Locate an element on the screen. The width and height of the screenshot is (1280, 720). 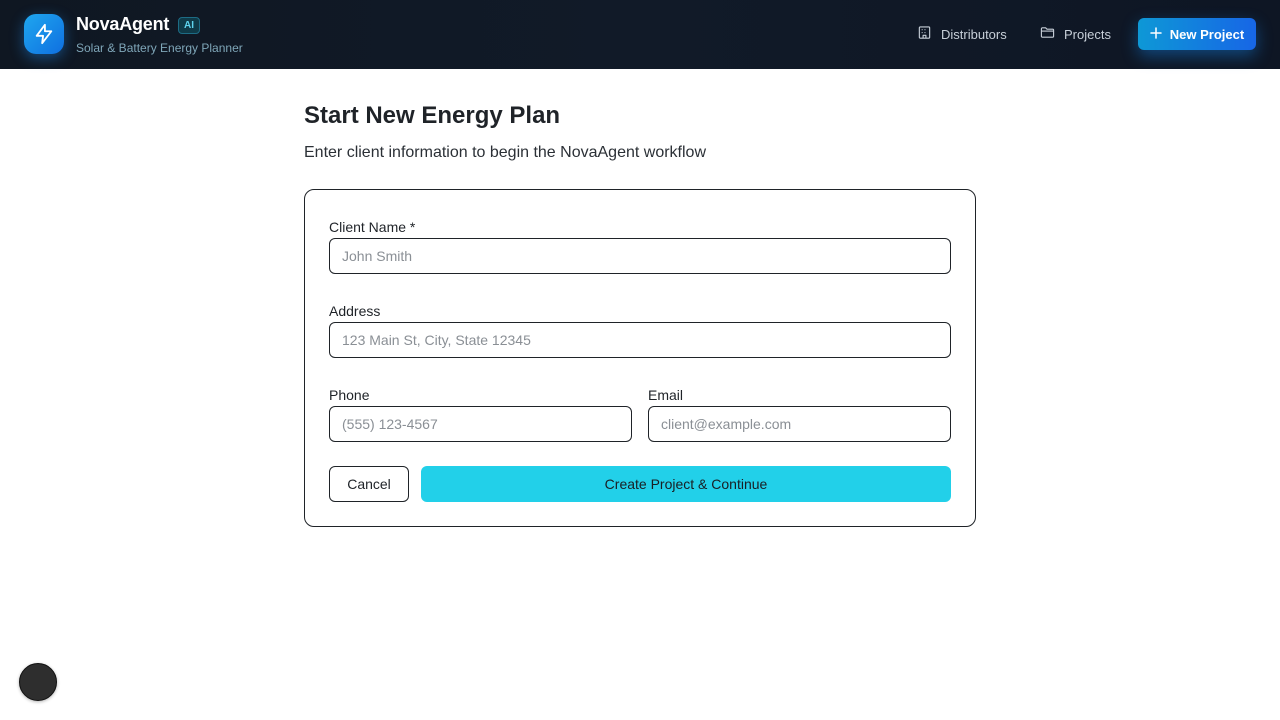
lightning-icon is located at coordinates (44, 34).